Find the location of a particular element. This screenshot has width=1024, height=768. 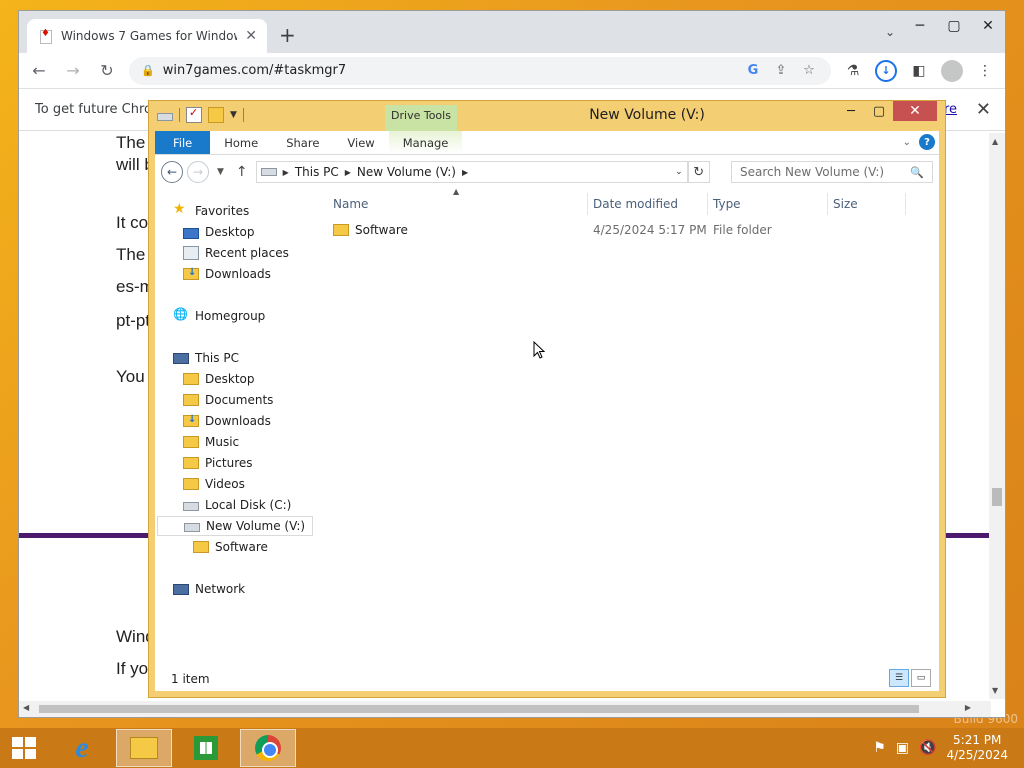

search-icon: 🔍 is located at coordinates (917, 172).